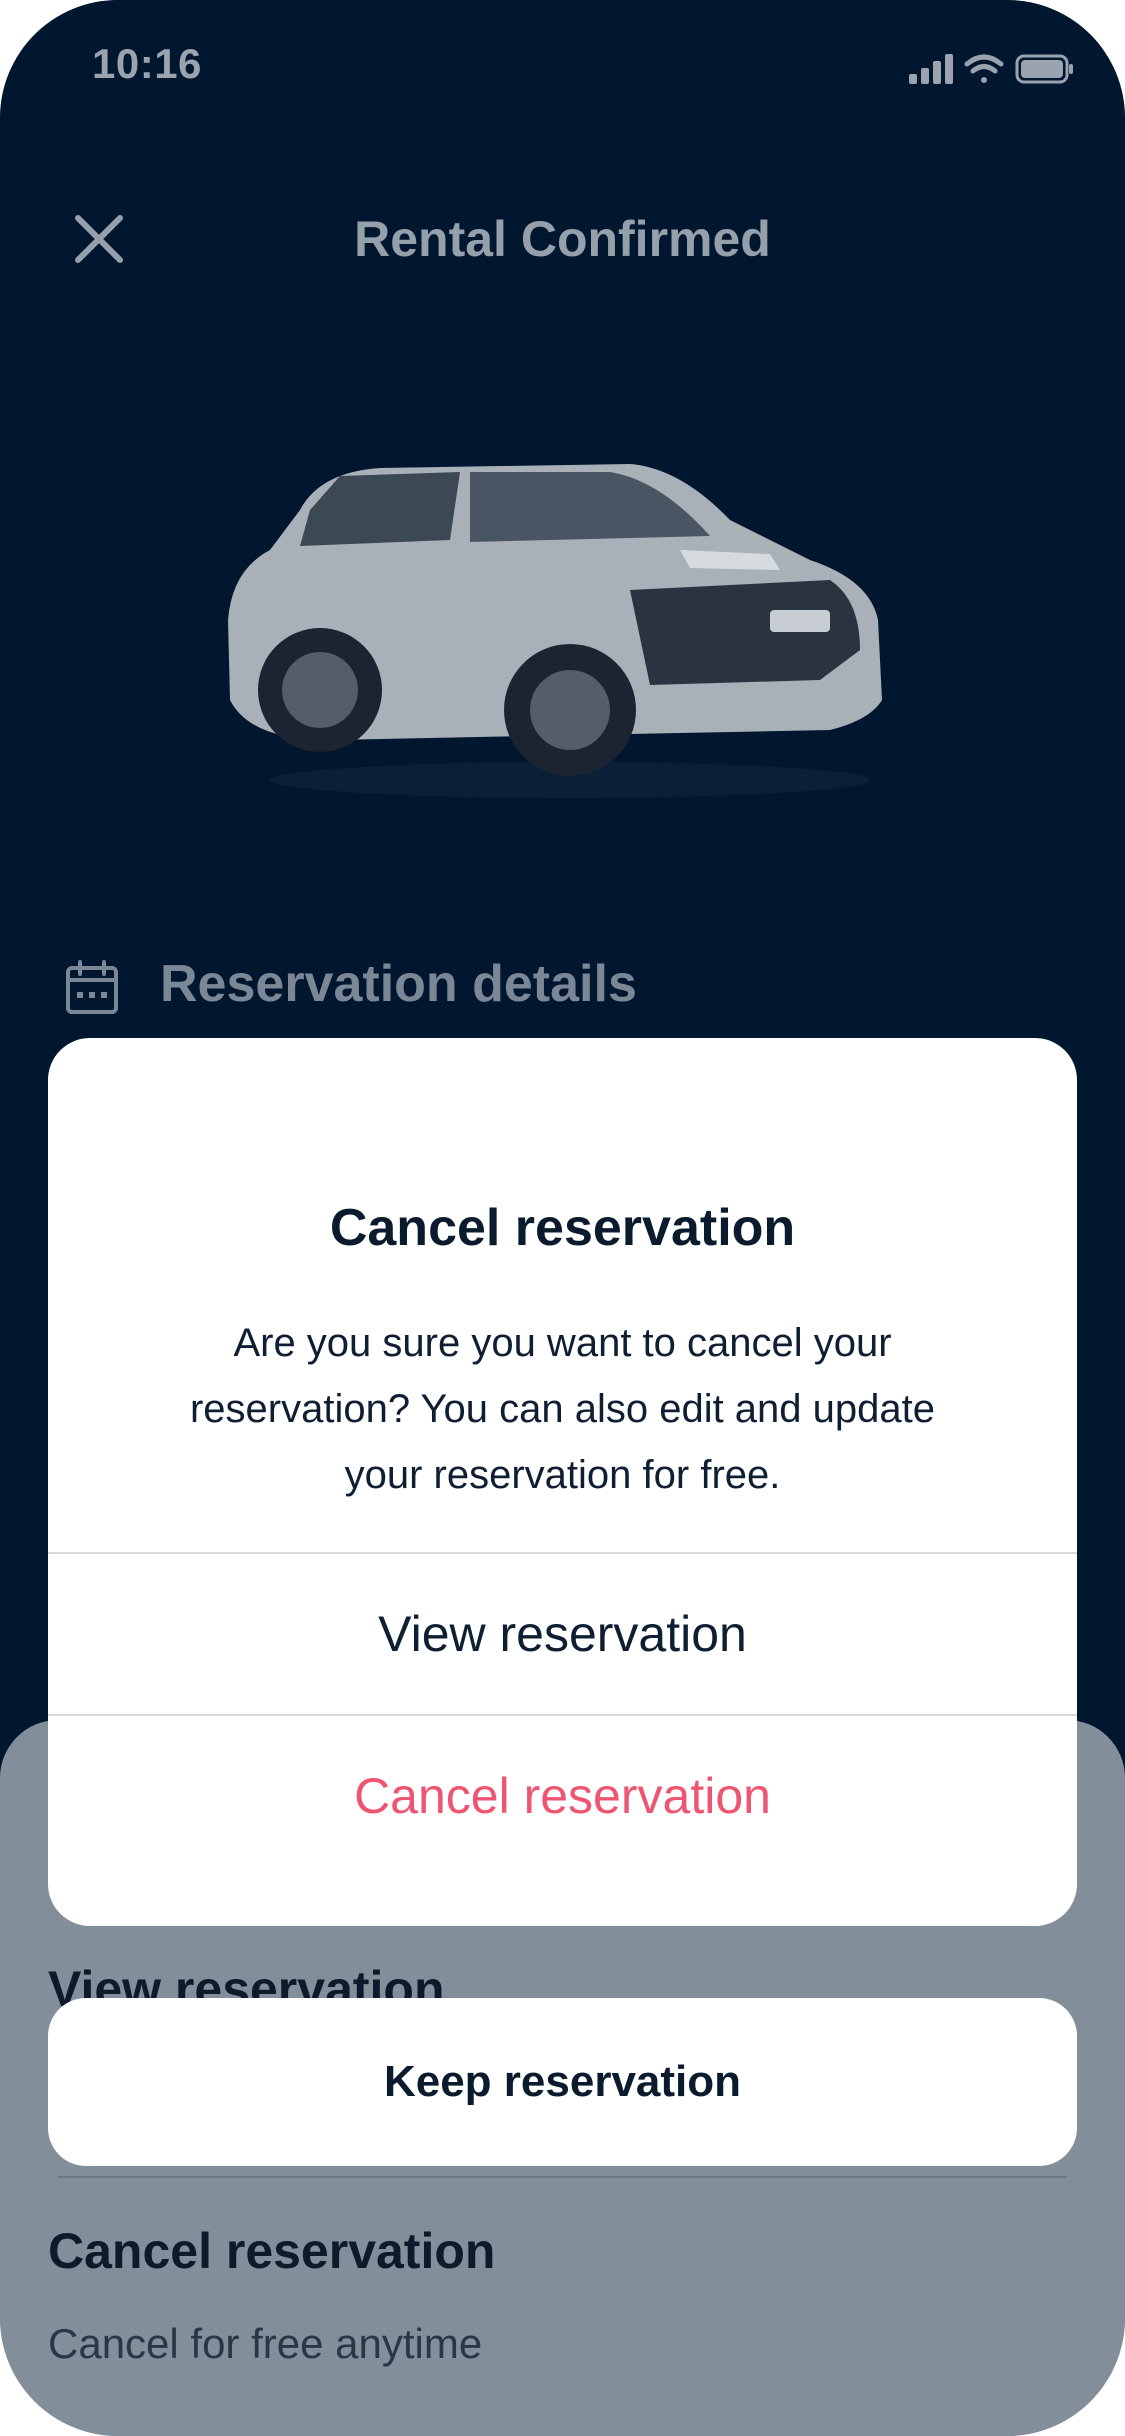 This screenshot has width=1125, height=2436. Describe the element at coordinates (562, 1634) in the screenshot. I see `view-reservation-button: View reservation` at that location.